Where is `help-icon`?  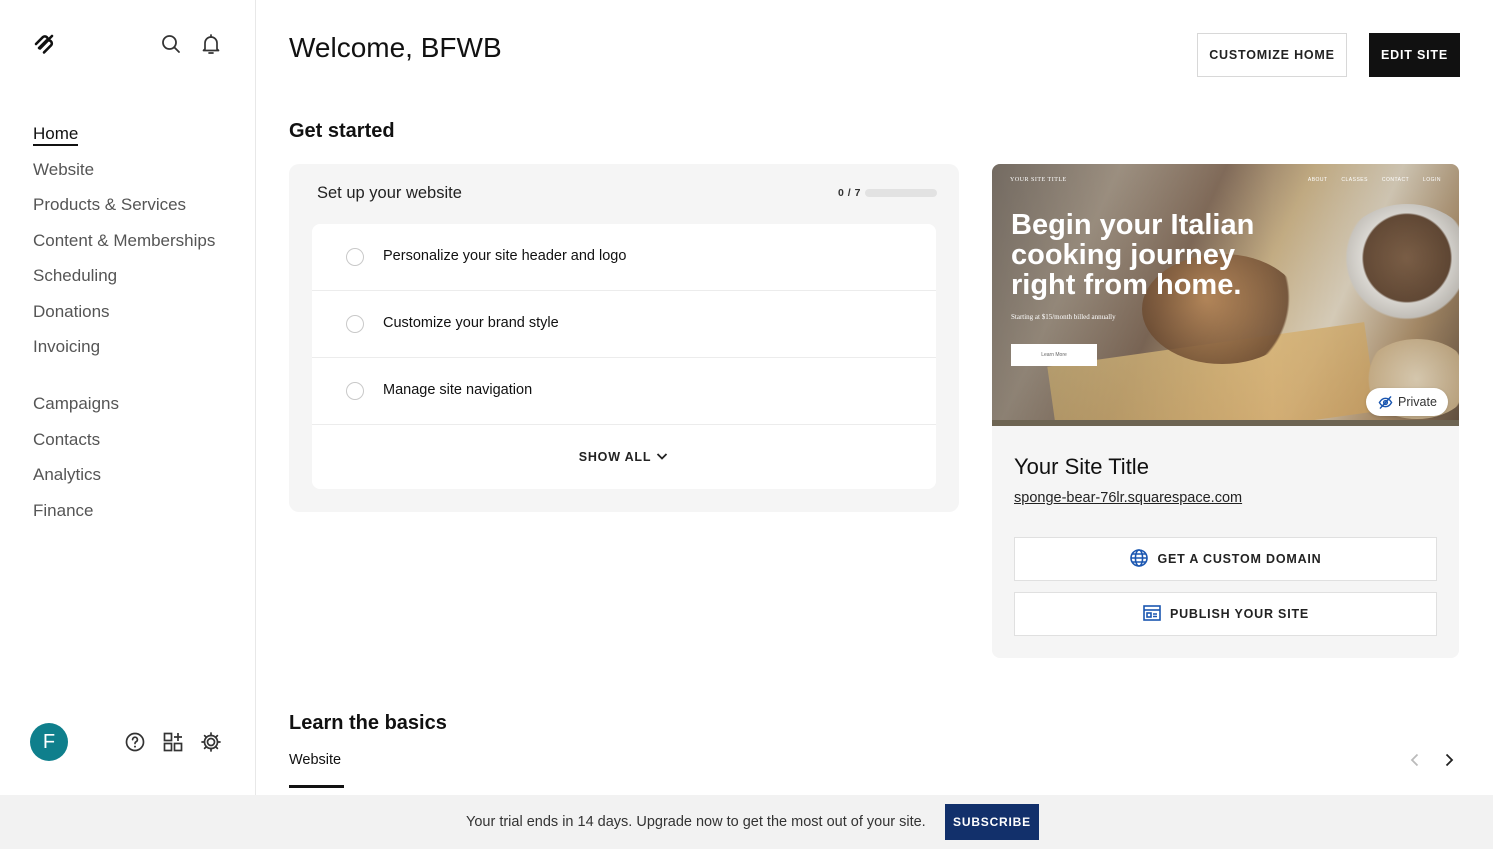 help-icon is located at coordinates (135, 742).